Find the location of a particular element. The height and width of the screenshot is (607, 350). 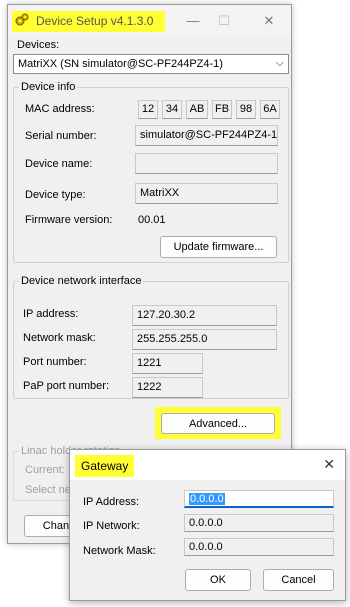

device-name-label: Device name: is located at coordinates (59, 164).